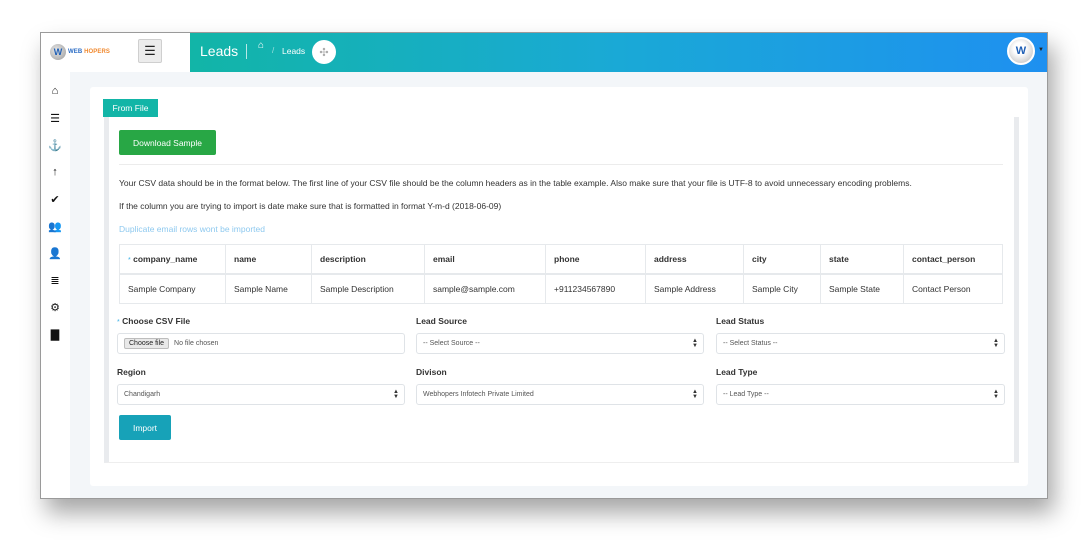  What do you see at coordinates (694, 288) in the screenshot?
I see `table-cell: Sample Address` at bounding box center [694, 288].